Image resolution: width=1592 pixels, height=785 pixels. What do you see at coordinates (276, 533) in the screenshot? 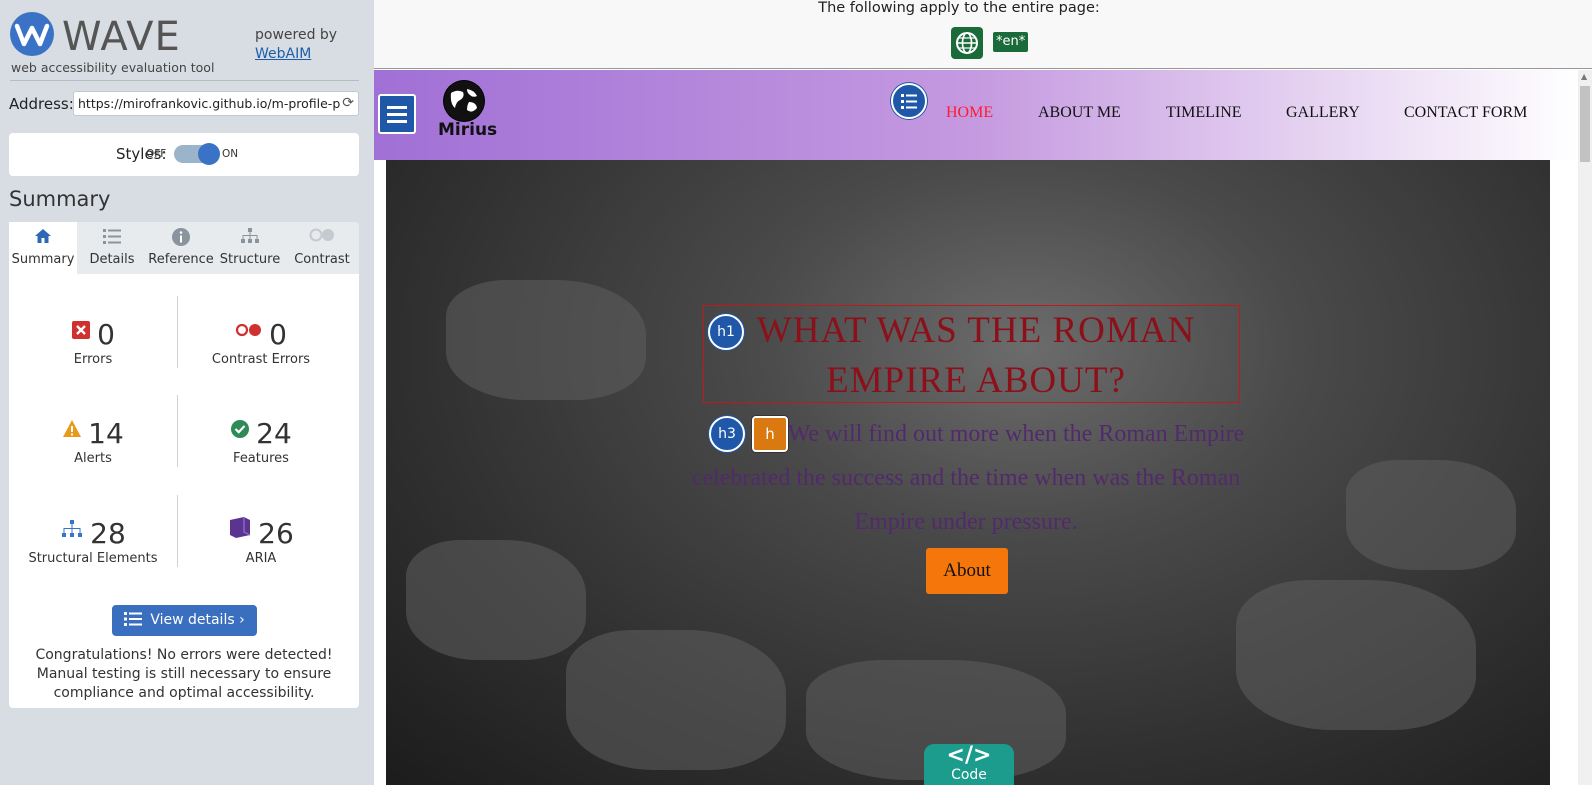
I see `aria-count: 26` at bounding box center [276, 533].